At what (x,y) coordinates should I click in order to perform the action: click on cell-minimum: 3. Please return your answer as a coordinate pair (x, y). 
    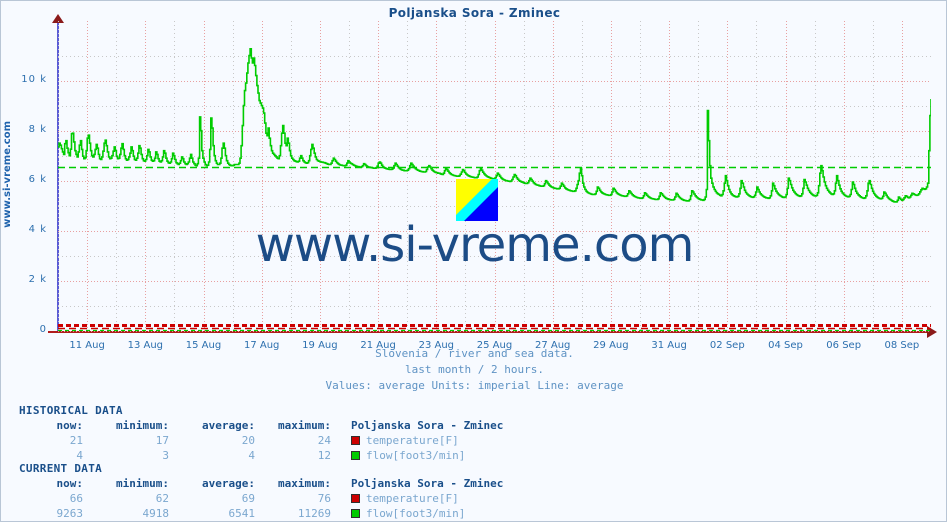
    Looking at the image, I should click on (165, 455).